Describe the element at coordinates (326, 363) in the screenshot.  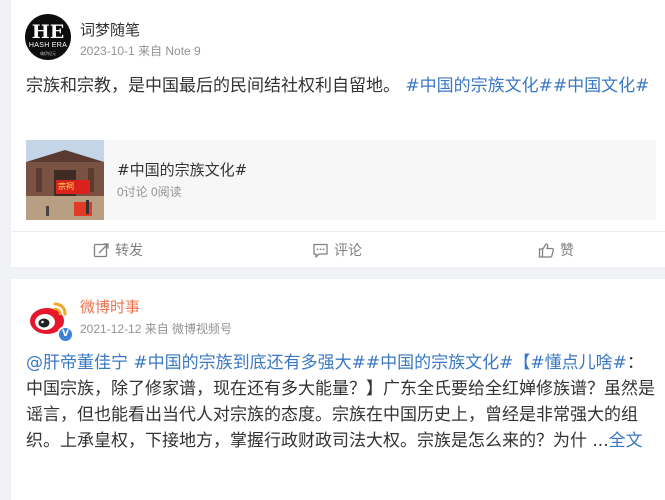
I see `mention-hashtag-link: @肝帝董佳宁 #中国的宗族到底还有多强大##中国的宗族文化#【#懂点儿啥#` at that location.